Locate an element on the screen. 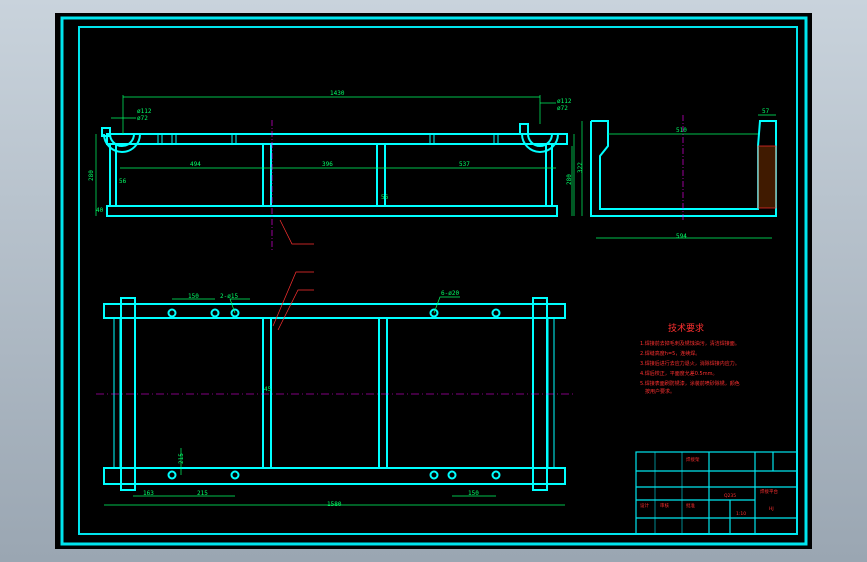 Image resolution: width=867 pixels, height=562 pixels. dim-56-mid: 56 is located at coordinates (385, 197).